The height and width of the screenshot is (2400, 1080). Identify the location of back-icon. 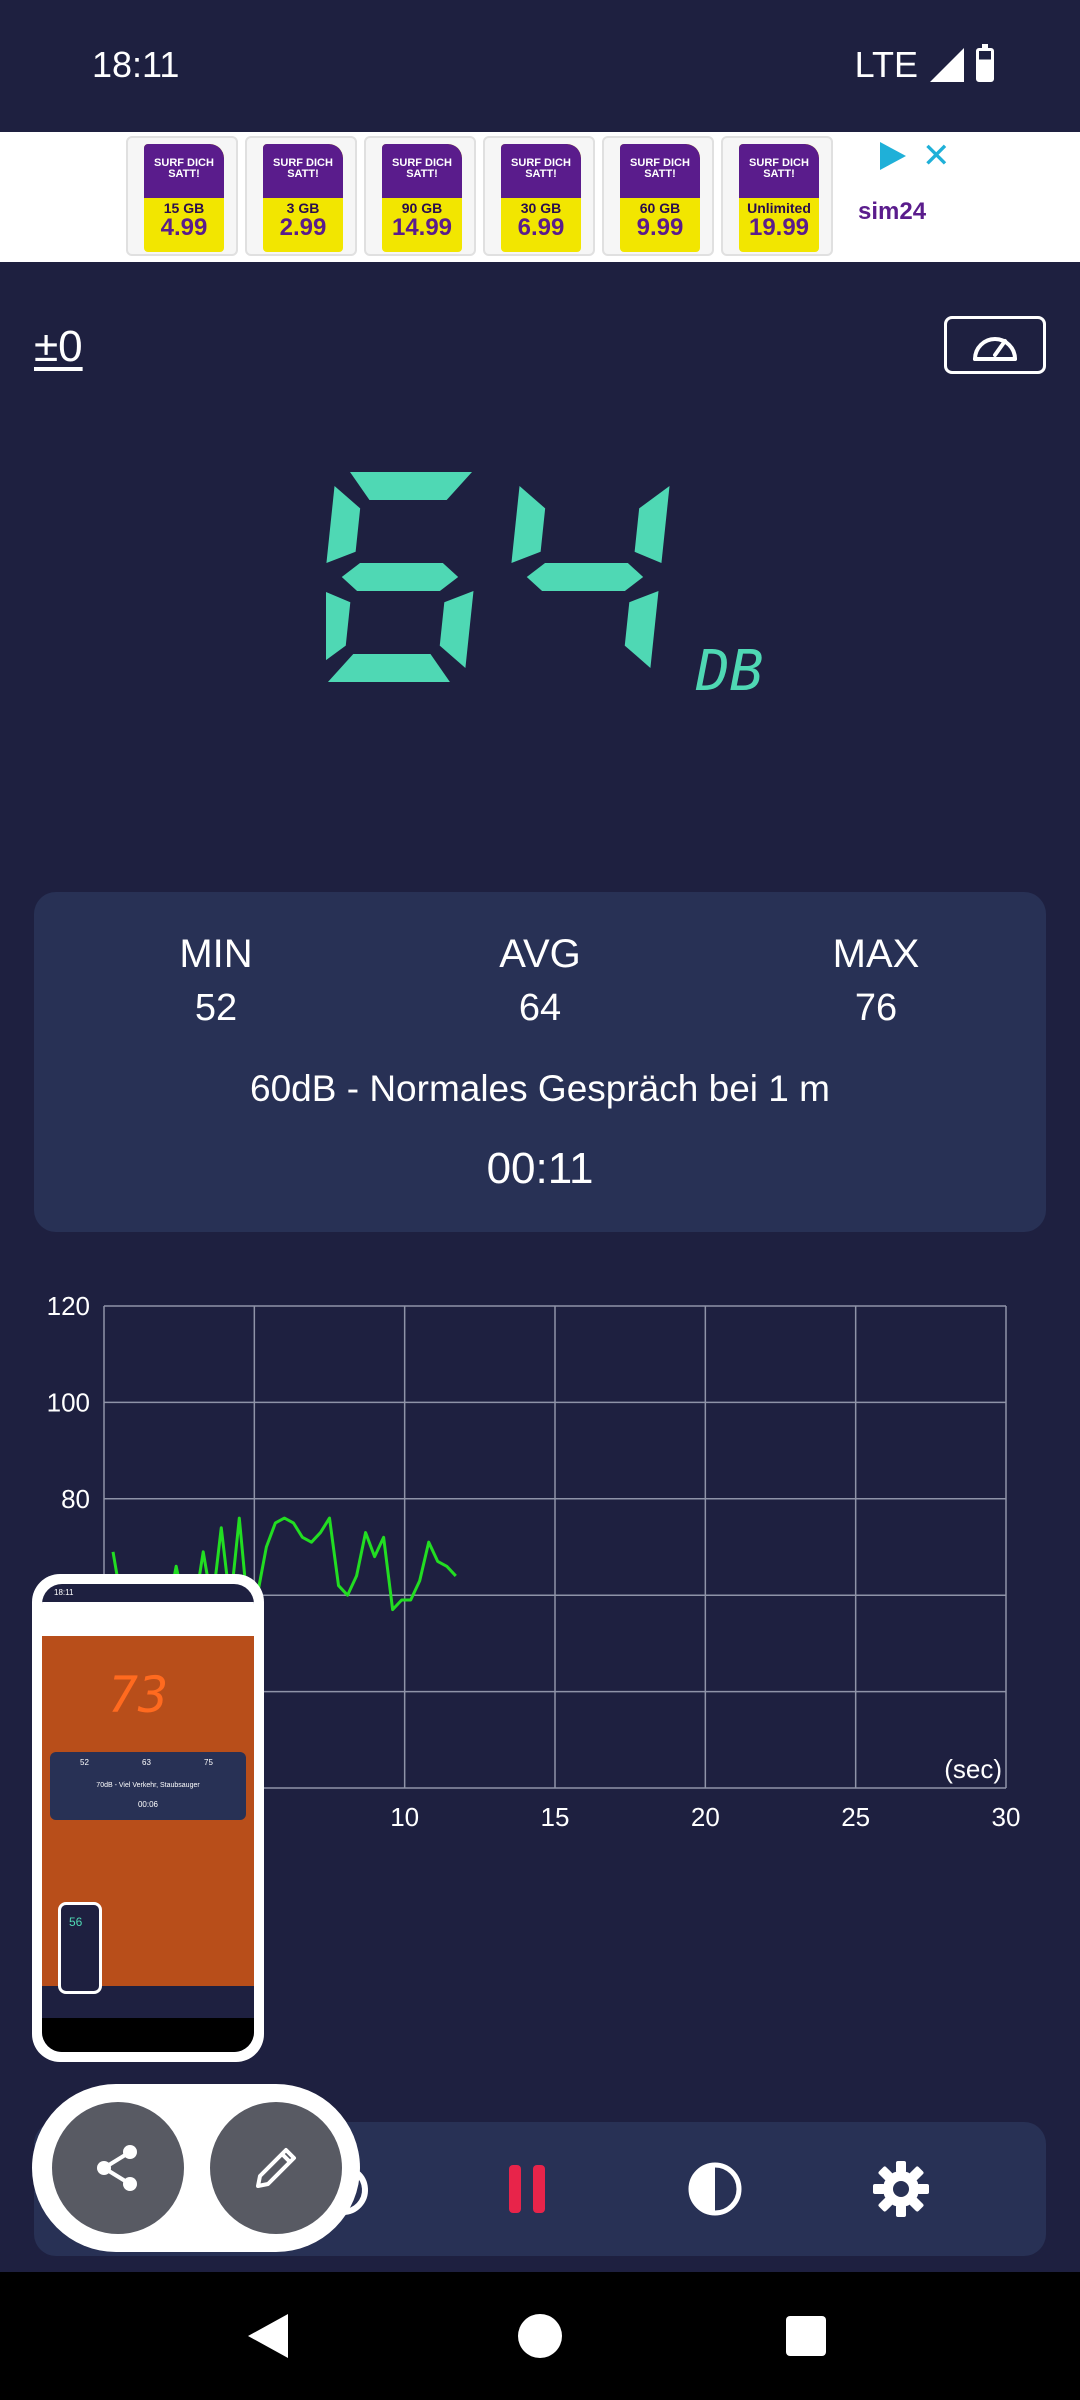
(268, 2336).